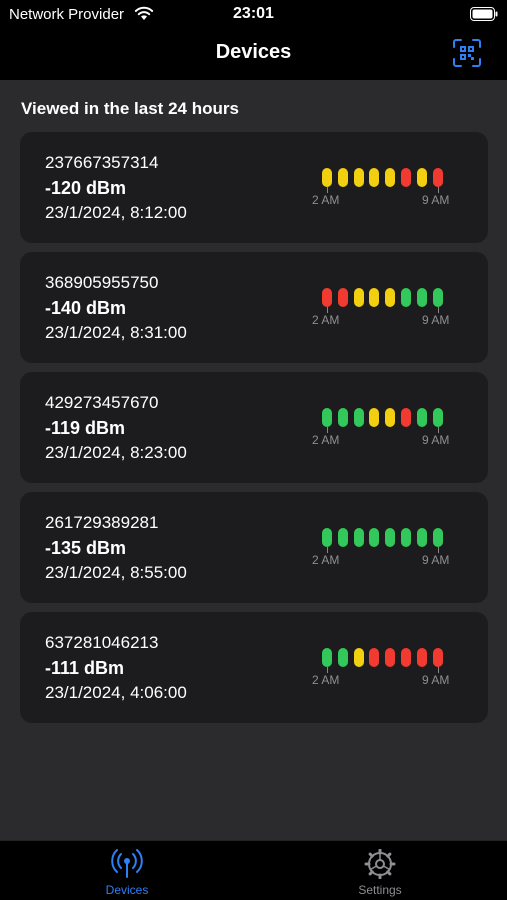 This screenshot has width=507, height=900. What do you see at coordinates (102, 162) in the screenshot?
I see `device-id: 237667357314` at bounding box center [102, 162].